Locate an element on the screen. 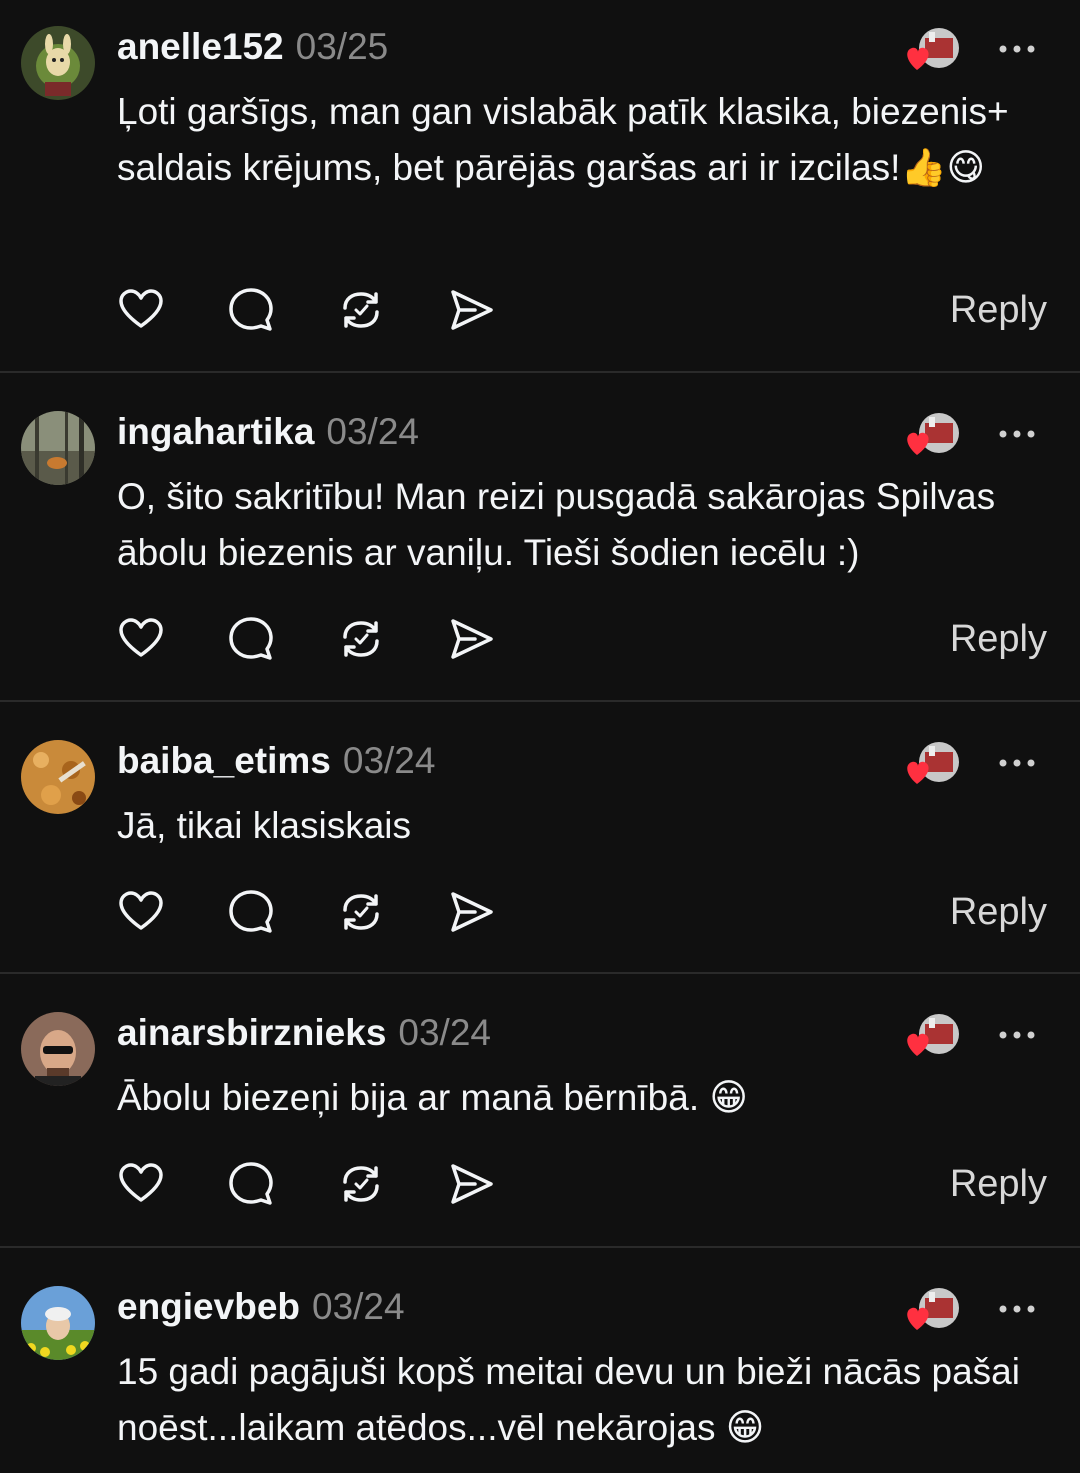 The image size is (1080, 1473). comment-text: Jā, tikai klasiskais is located at coordinates (264, 825).